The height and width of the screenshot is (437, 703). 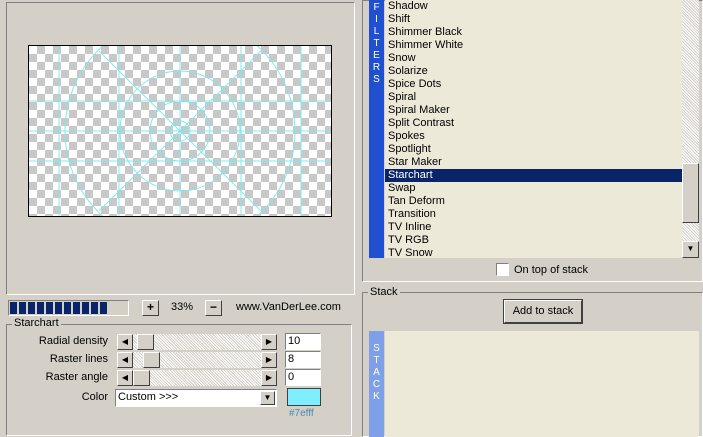 I want to click on slider-track, so click(x=197, y=378).